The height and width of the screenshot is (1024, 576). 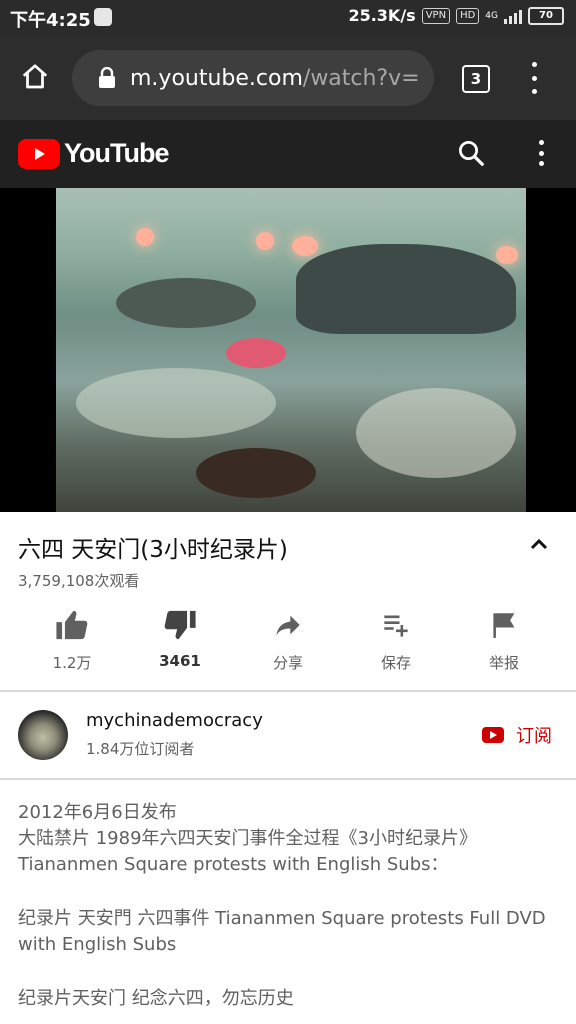 I want to click on youtube-logo: YouTube, so click(x=93, y=153).